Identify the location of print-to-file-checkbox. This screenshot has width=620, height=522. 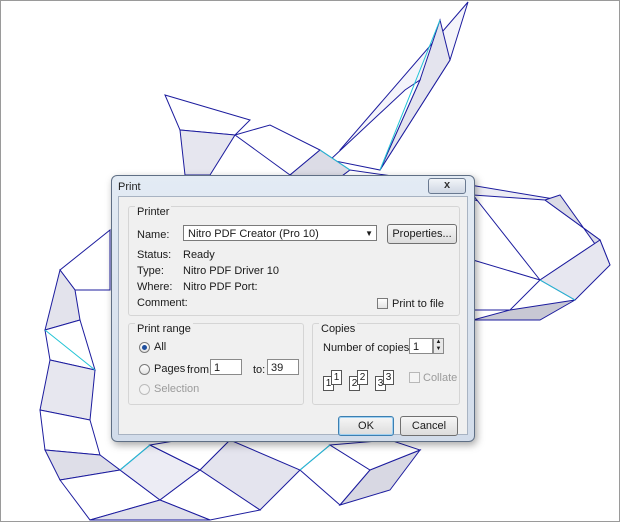
(382, 303).